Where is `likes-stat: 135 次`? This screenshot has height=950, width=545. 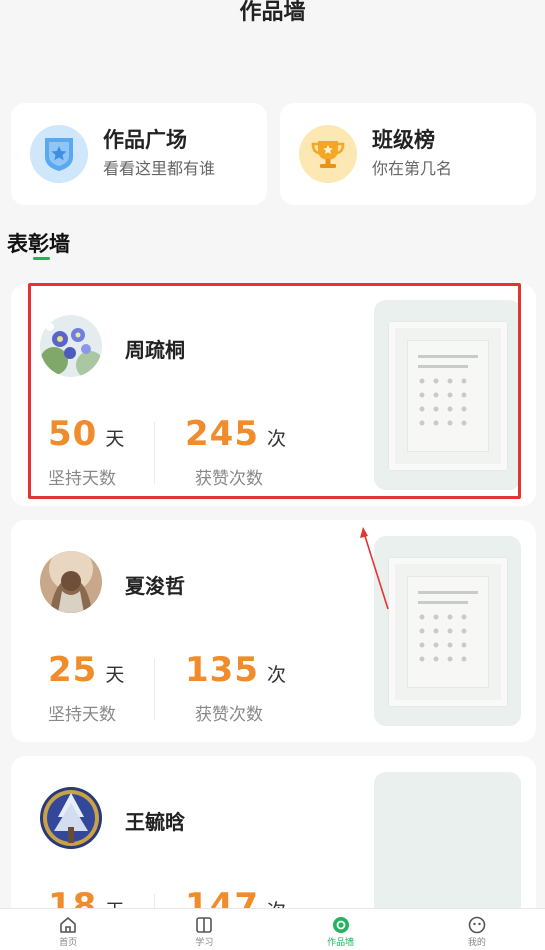
likes-stat: 135 次 is located at coordinates (235, 670).